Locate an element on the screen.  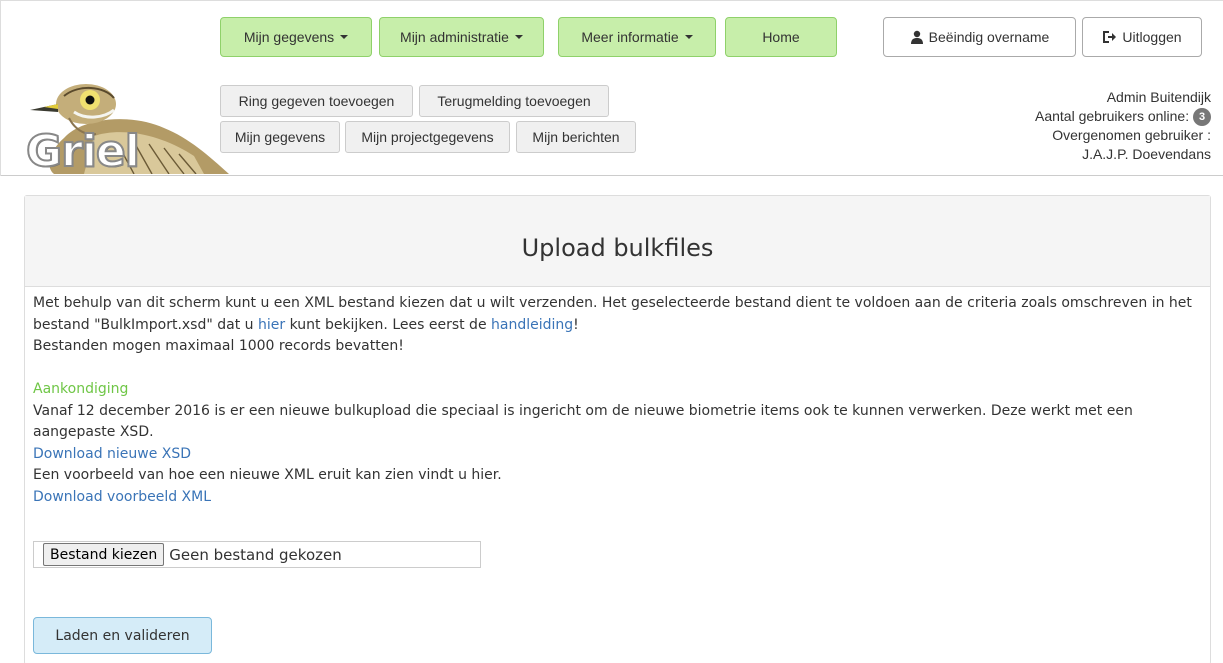
terugmelding-toevoegen-label: Terugmelding toevoegen is located at coordinates (514, 101).